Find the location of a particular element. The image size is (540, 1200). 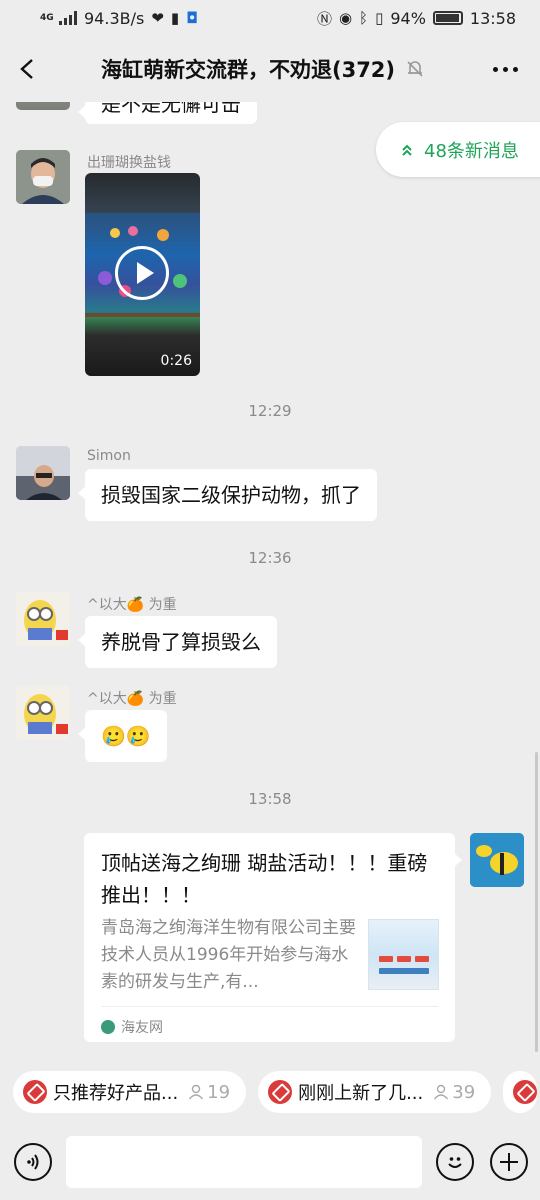

card-source: 海友网 is located at coordinates (132, 1027).